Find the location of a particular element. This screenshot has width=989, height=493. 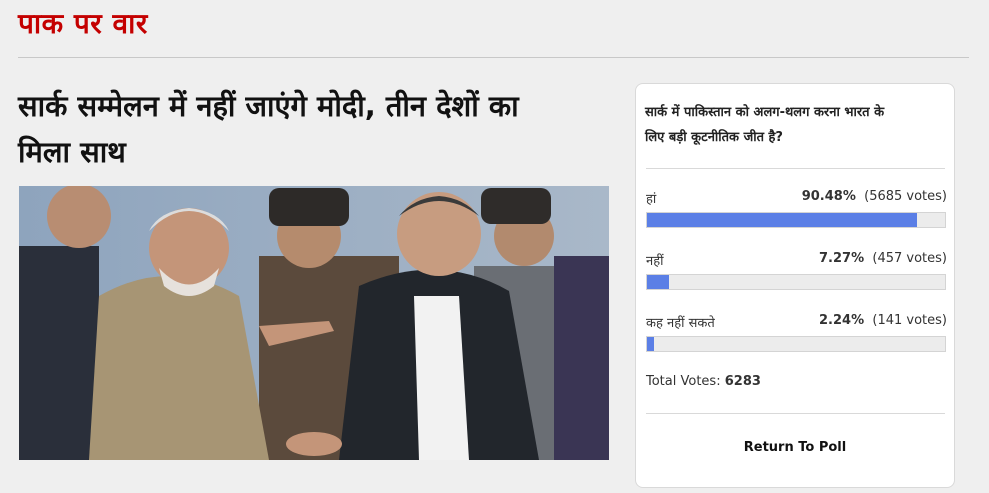

poll-option-votes: (5685 votes) is located at coordinates (905, 196).